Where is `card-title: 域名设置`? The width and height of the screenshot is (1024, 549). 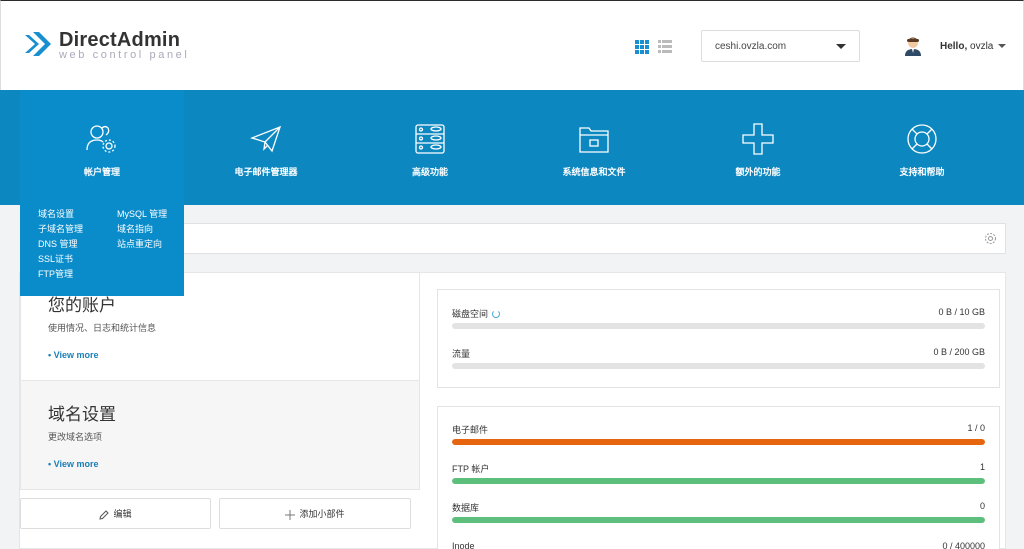 card-title: 域名设置 is located at coordinates (82, 414).